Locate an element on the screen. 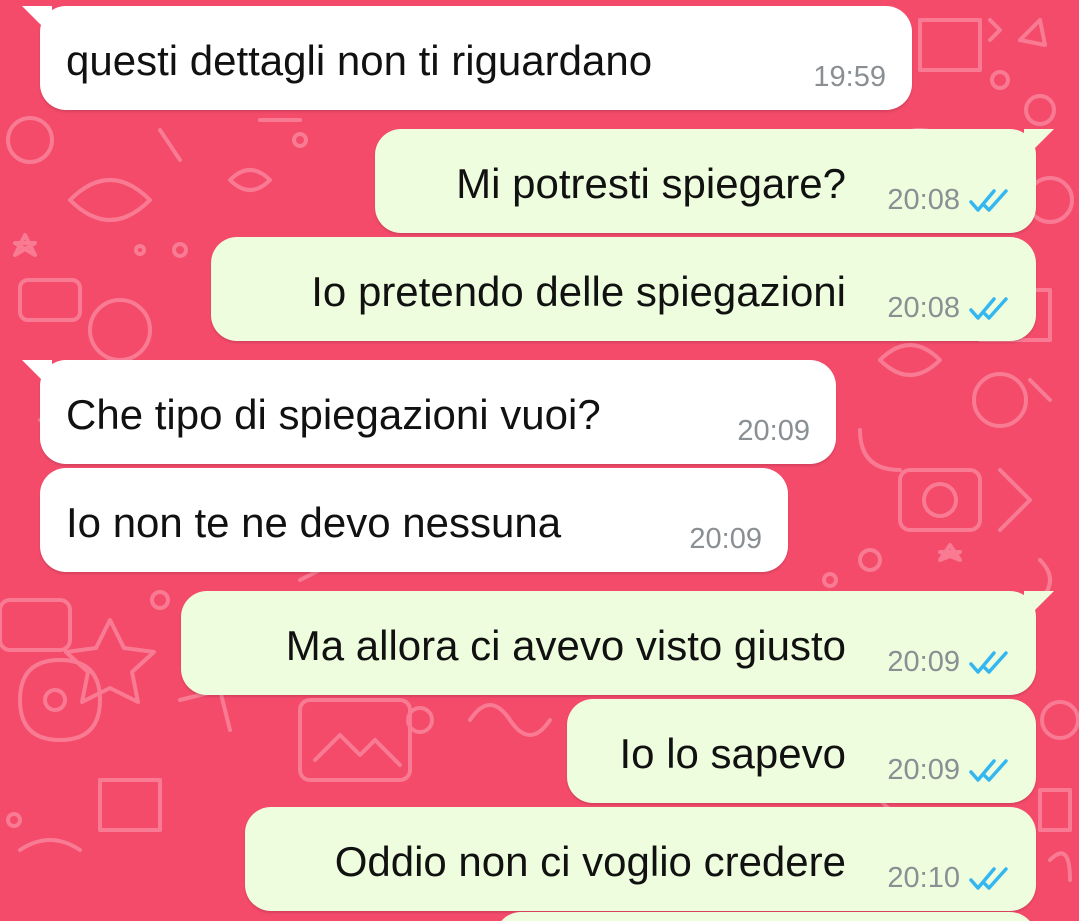  message-outgoing: Oddio non ci voglio credere 20:10 is located at coordinates (640, 859).